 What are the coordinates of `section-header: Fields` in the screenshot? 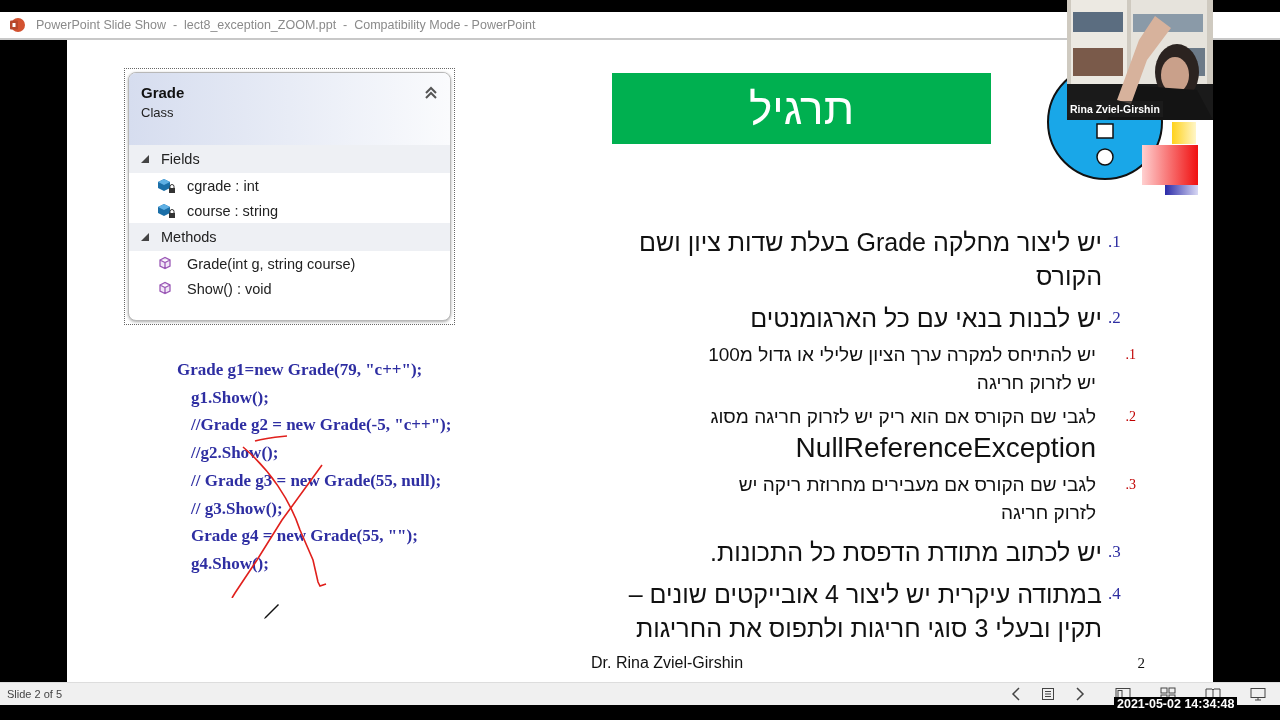 It's located at (289, 159).